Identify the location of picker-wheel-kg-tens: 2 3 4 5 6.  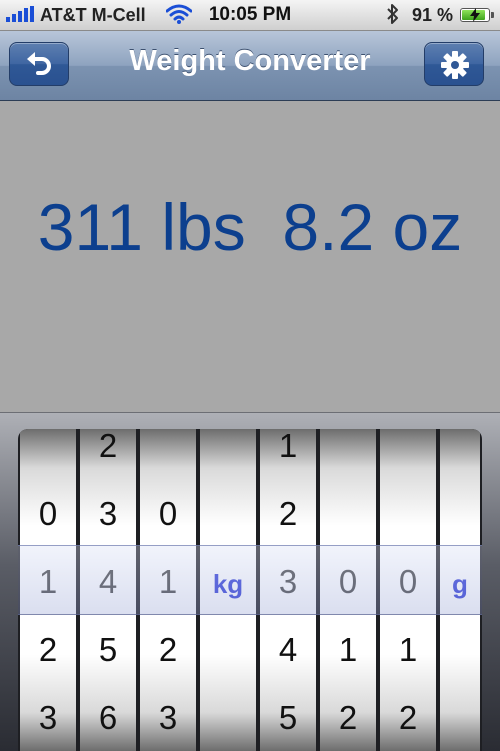
(108, 590).